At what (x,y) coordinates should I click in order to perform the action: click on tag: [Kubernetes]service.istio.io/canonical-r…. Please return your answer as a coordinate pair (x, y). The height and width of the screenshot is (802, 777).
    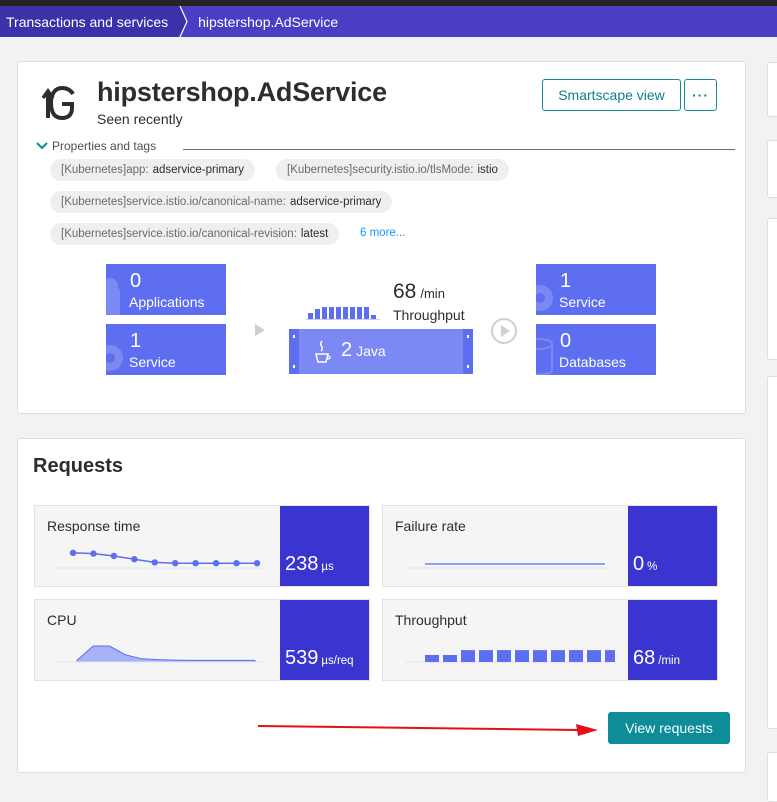
    Looking at the image, I should click on (195, 234).